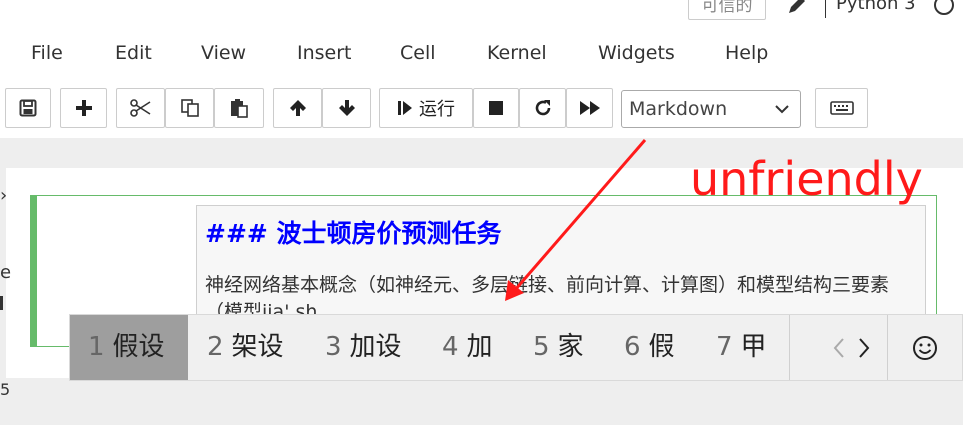 The image size is (963, 425). I want to click on copy-icon, so click(189, 108).